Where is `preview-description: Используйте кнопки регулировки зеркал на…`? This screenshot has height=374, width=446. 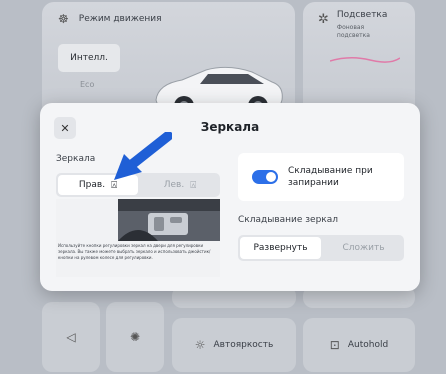
preview-description: Используйте кнопки регулировки зеркал на… is located at coordinates (134, 251).